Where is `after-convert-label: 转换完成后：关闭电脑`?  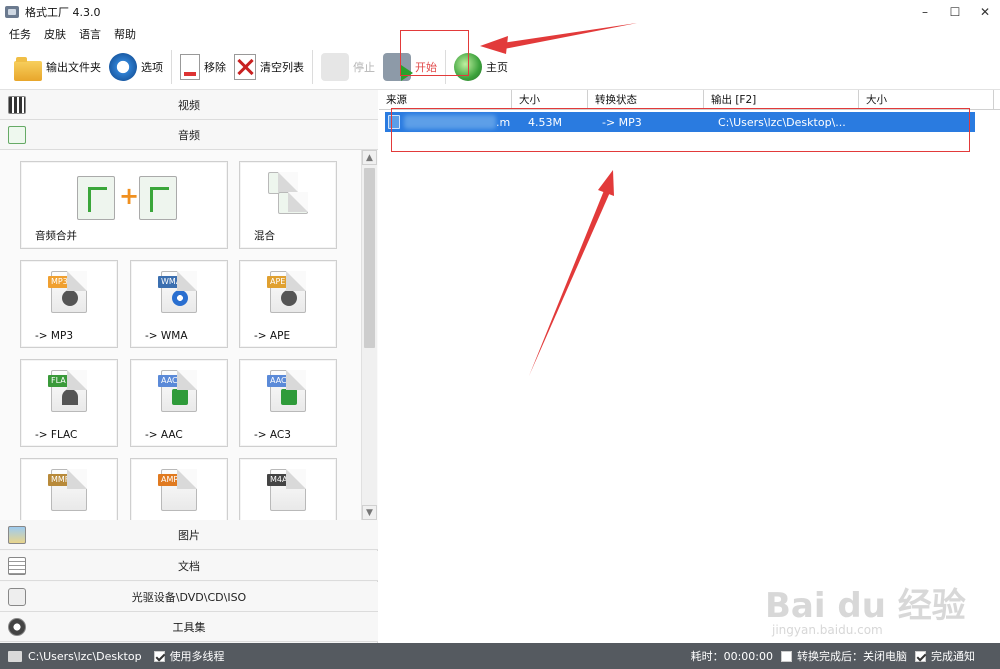 after-convert-label: 转换完成后：关闭电脑 is located at coordinates (852, 656).